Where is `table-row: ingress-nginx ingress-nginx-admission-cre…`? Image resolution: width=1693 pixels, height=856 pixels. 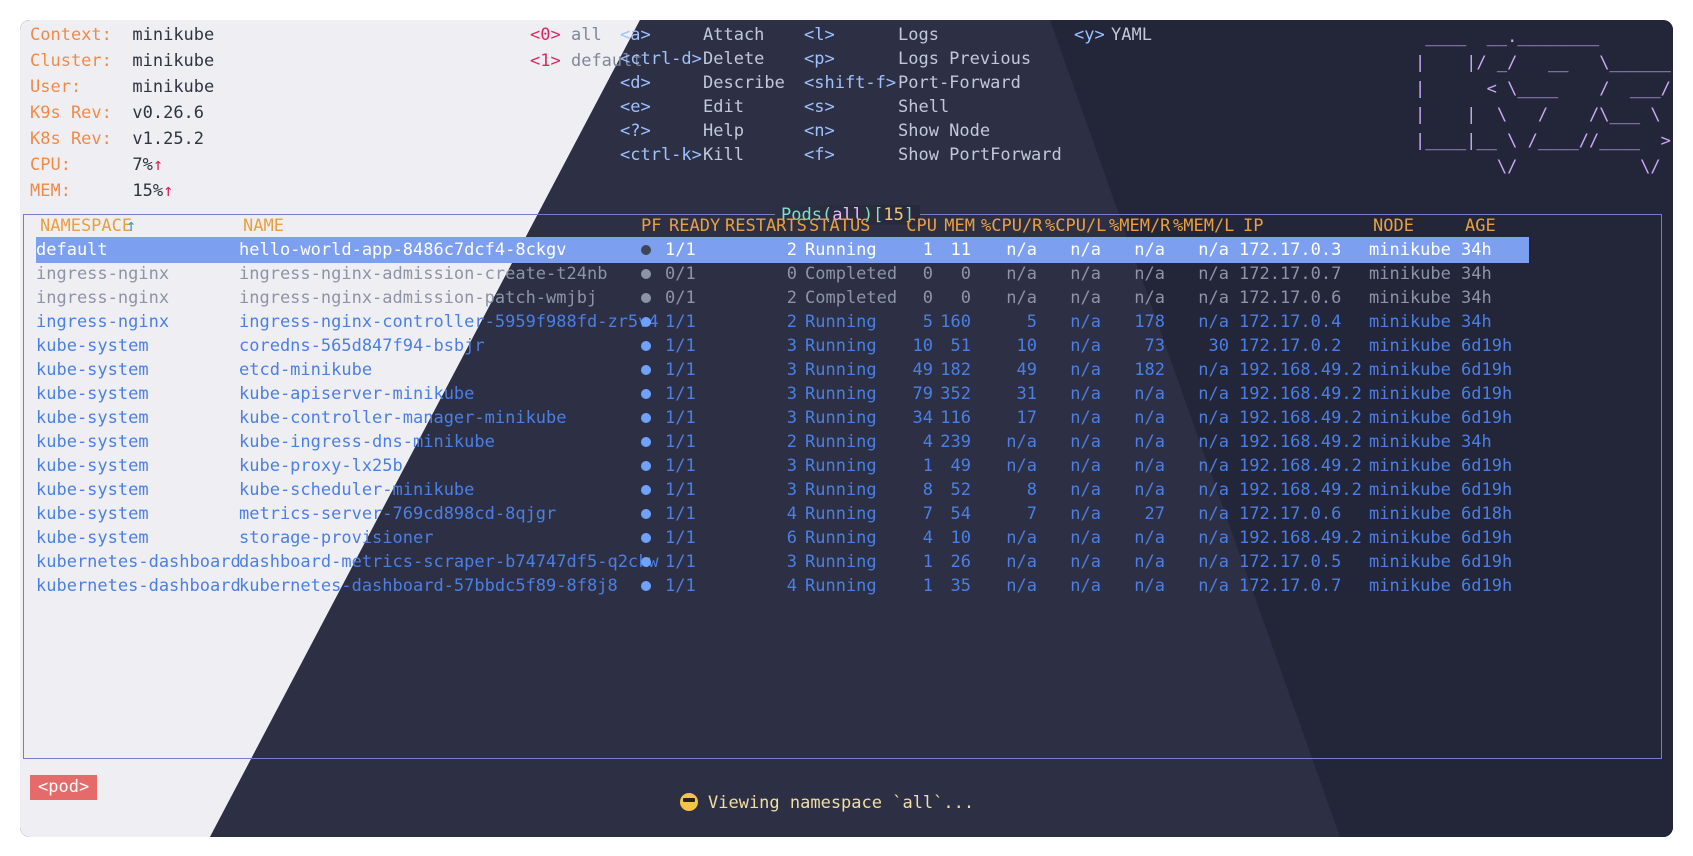 table-row: ingress-nginx ingress-nginx-admission-cre… is located at coordinates (782, 274).